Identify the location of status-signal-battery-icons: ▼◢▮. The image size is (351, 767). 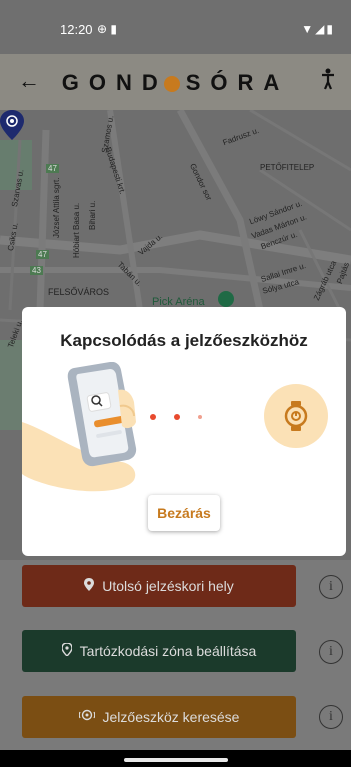
(318, 29).